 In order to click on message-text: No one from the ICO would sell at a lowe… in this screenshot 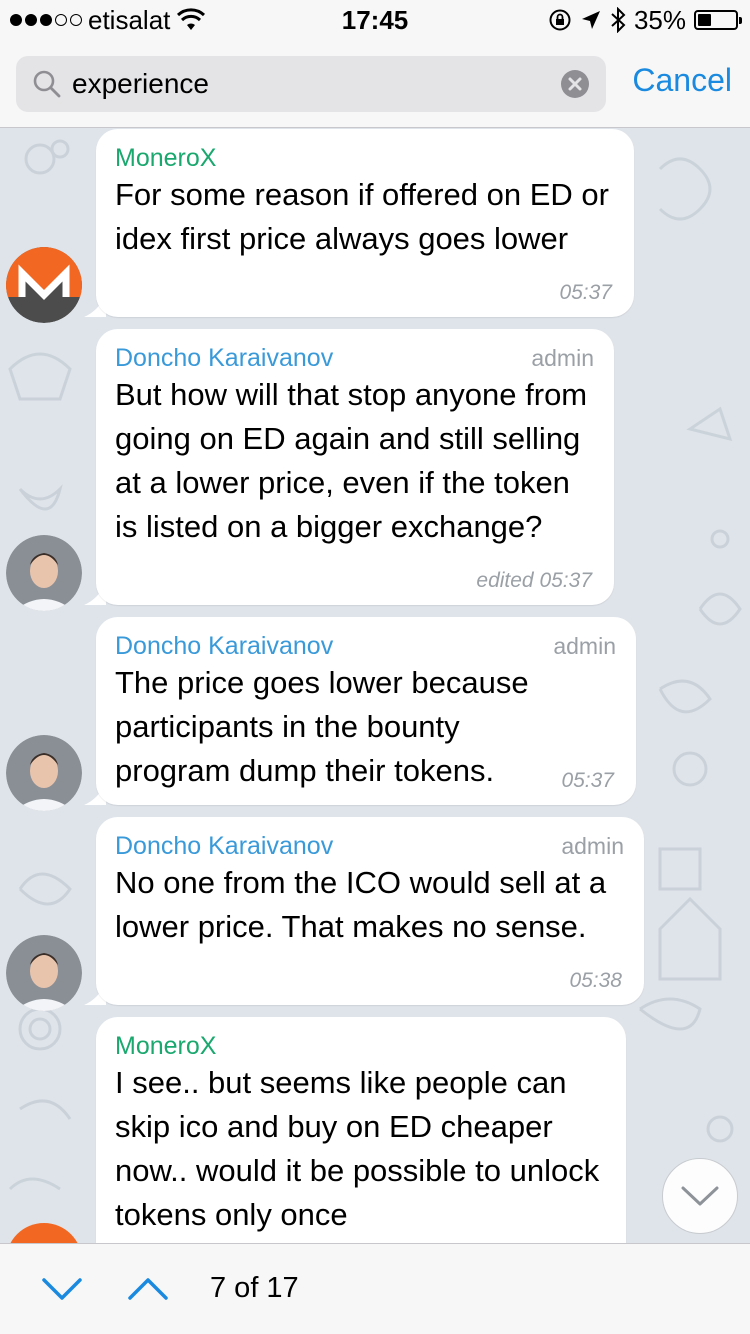, I will do `click(361, 904)`.